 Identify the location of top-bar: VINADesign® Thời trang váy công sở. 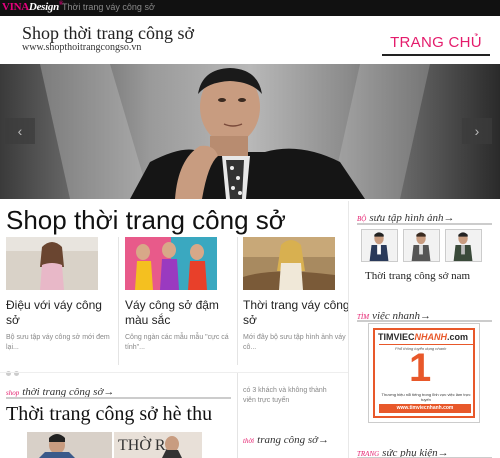
(250, 8).